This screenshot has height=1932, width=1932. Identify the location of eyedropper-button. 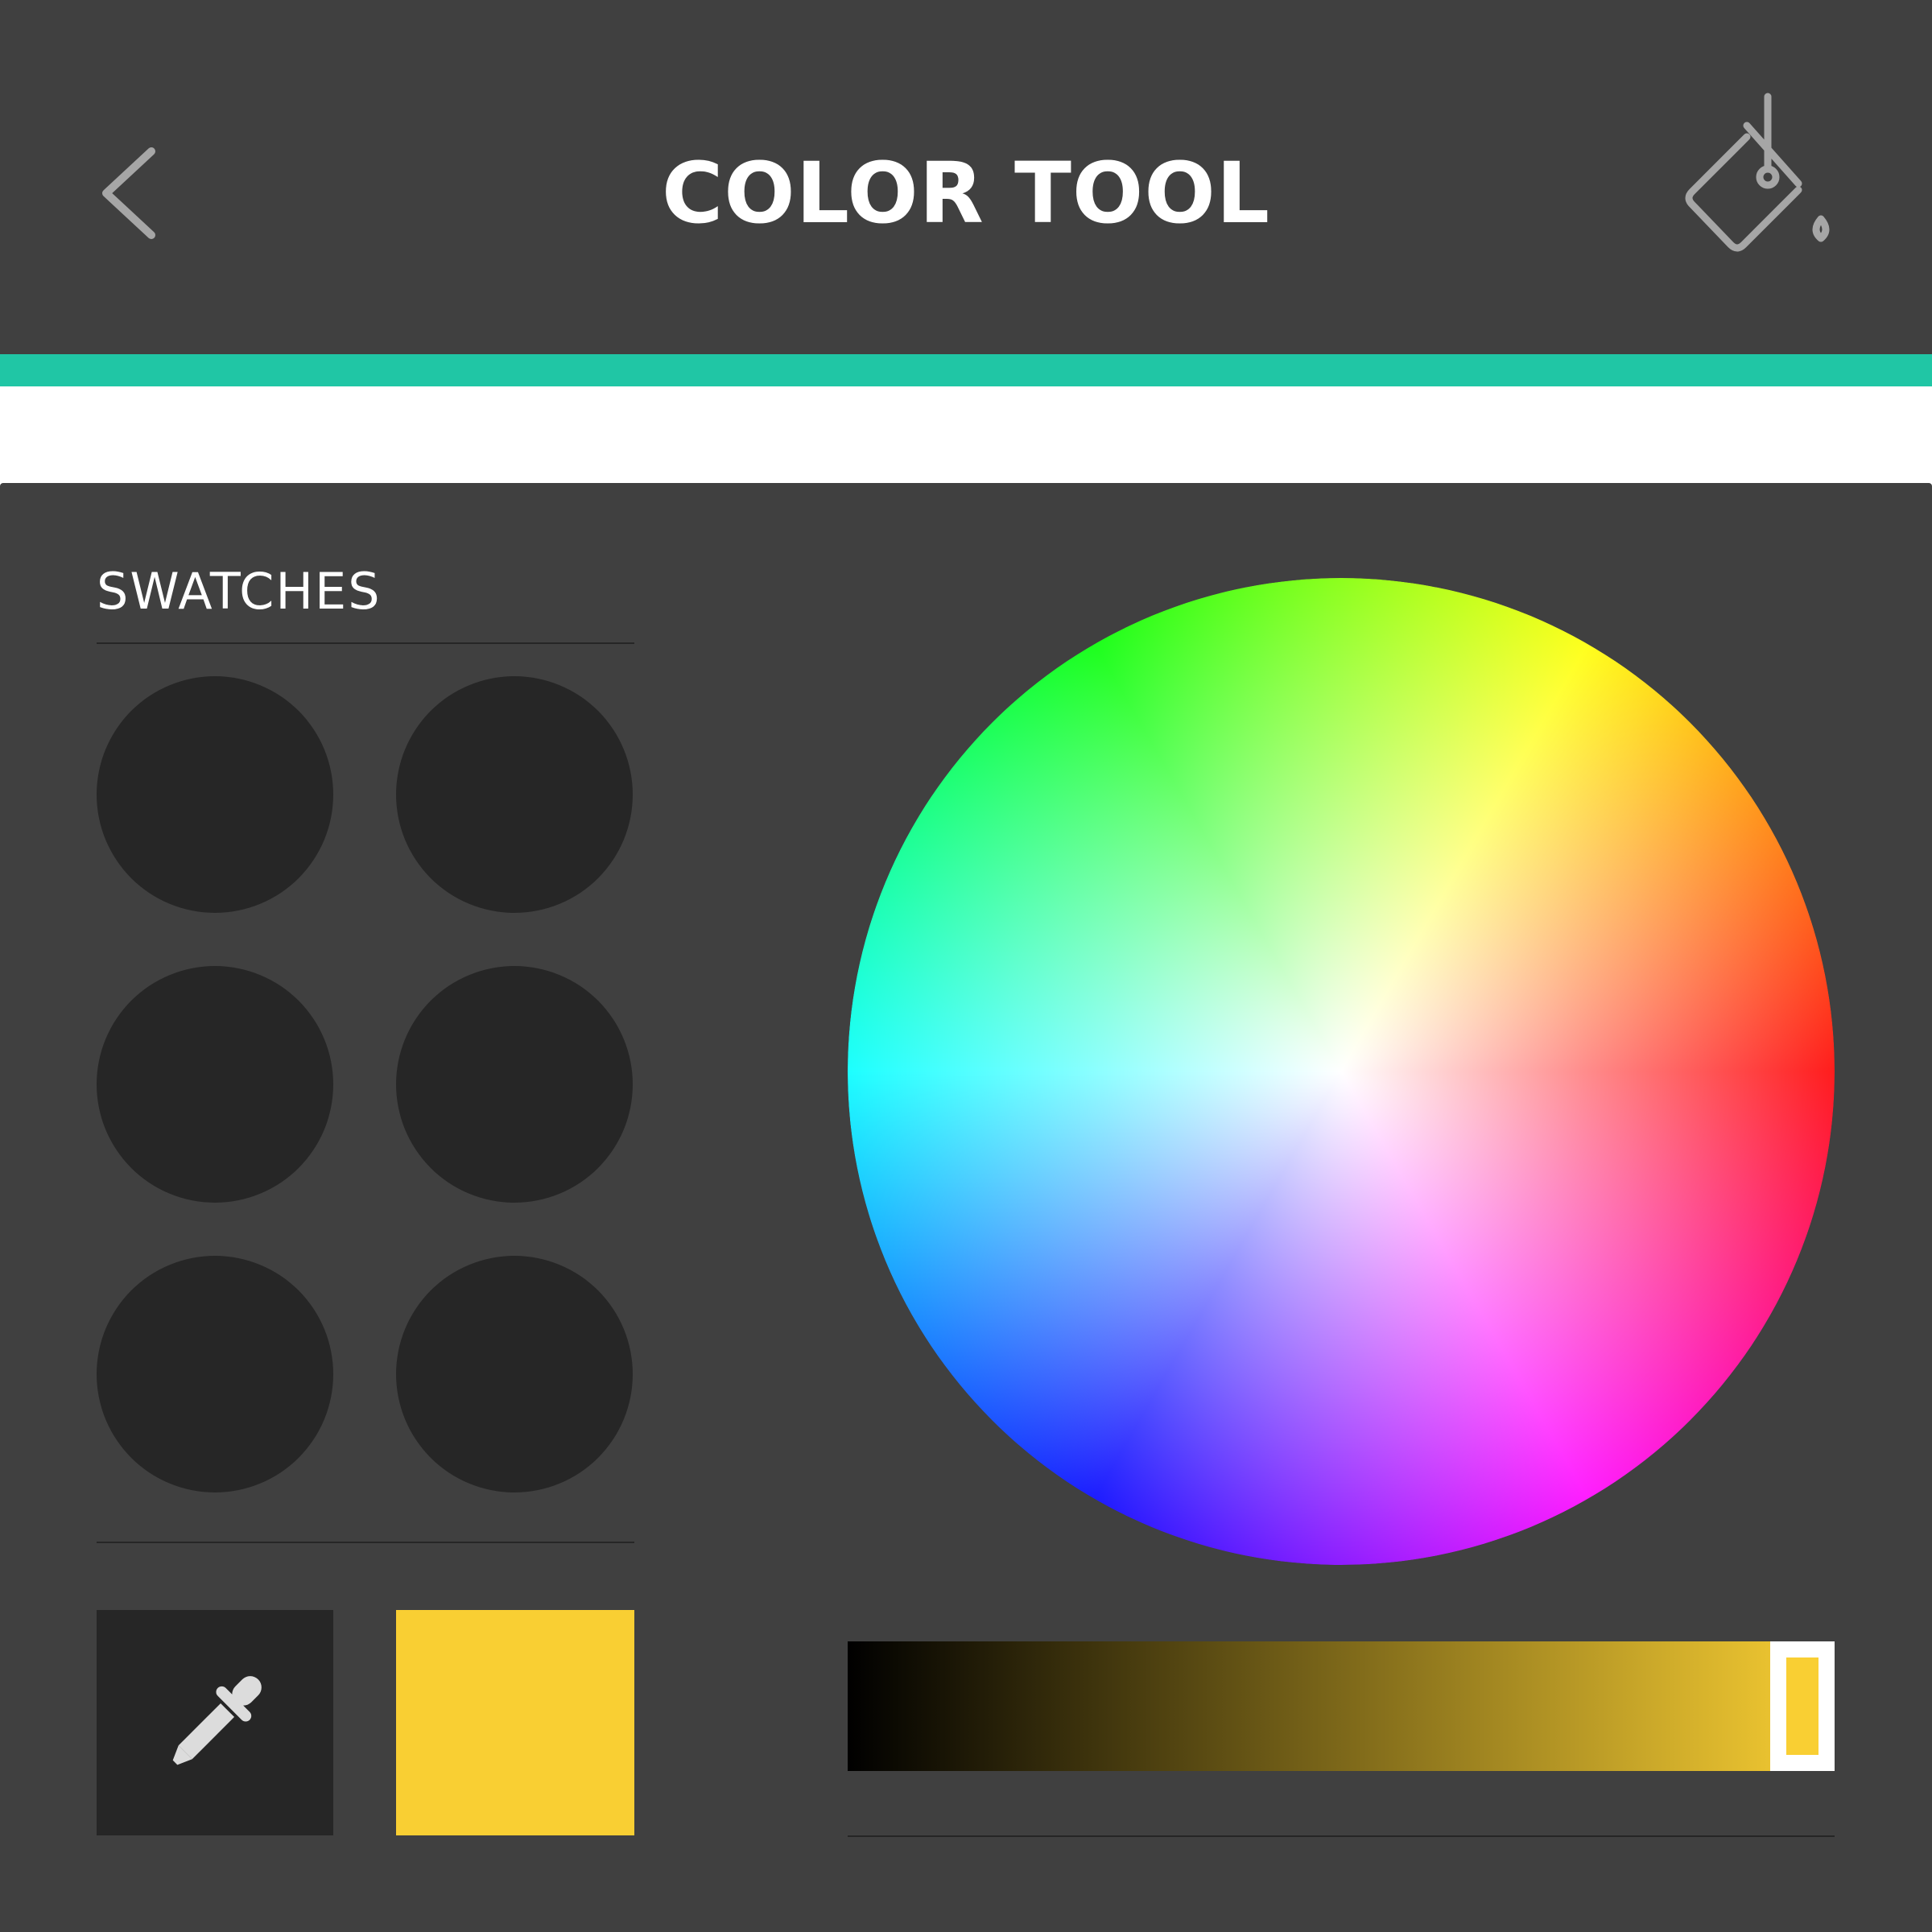
(215, 1722).